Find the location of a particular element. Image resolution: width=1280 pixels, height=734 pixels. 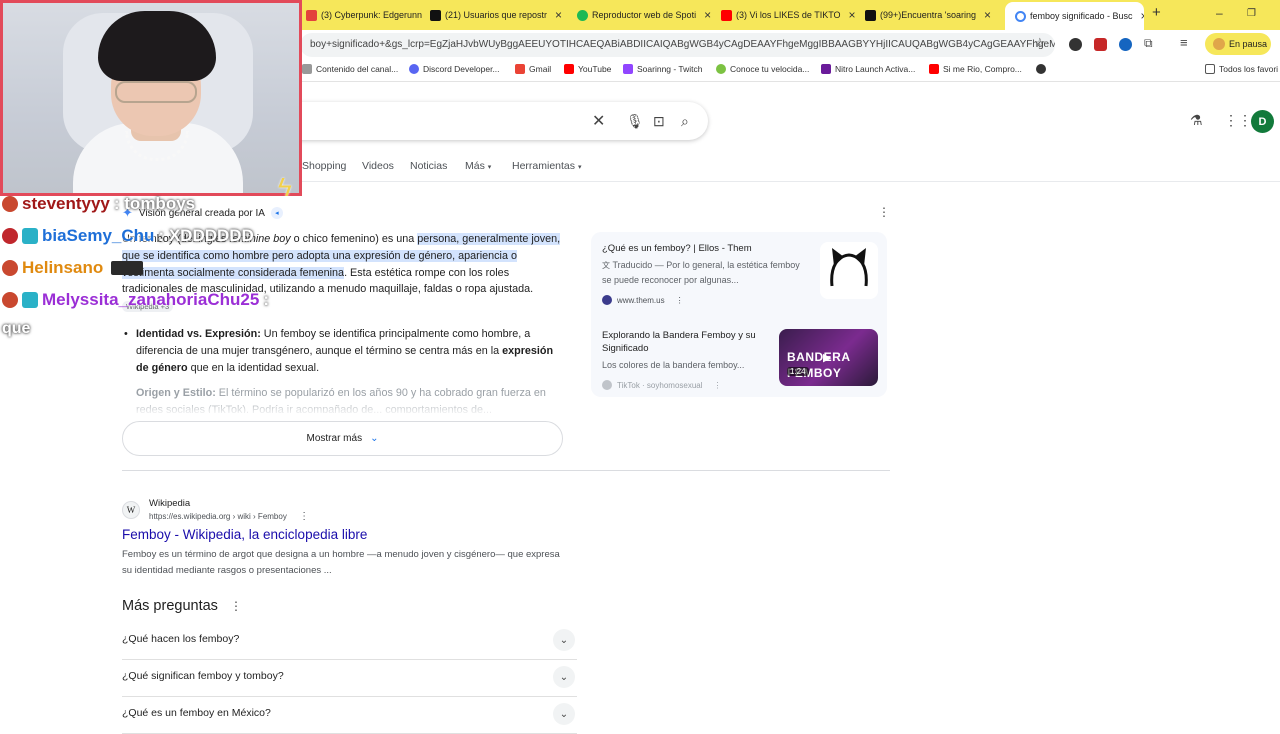

extensions-puzzle-icon: ⧉ is located at coordinates (1148, 43).